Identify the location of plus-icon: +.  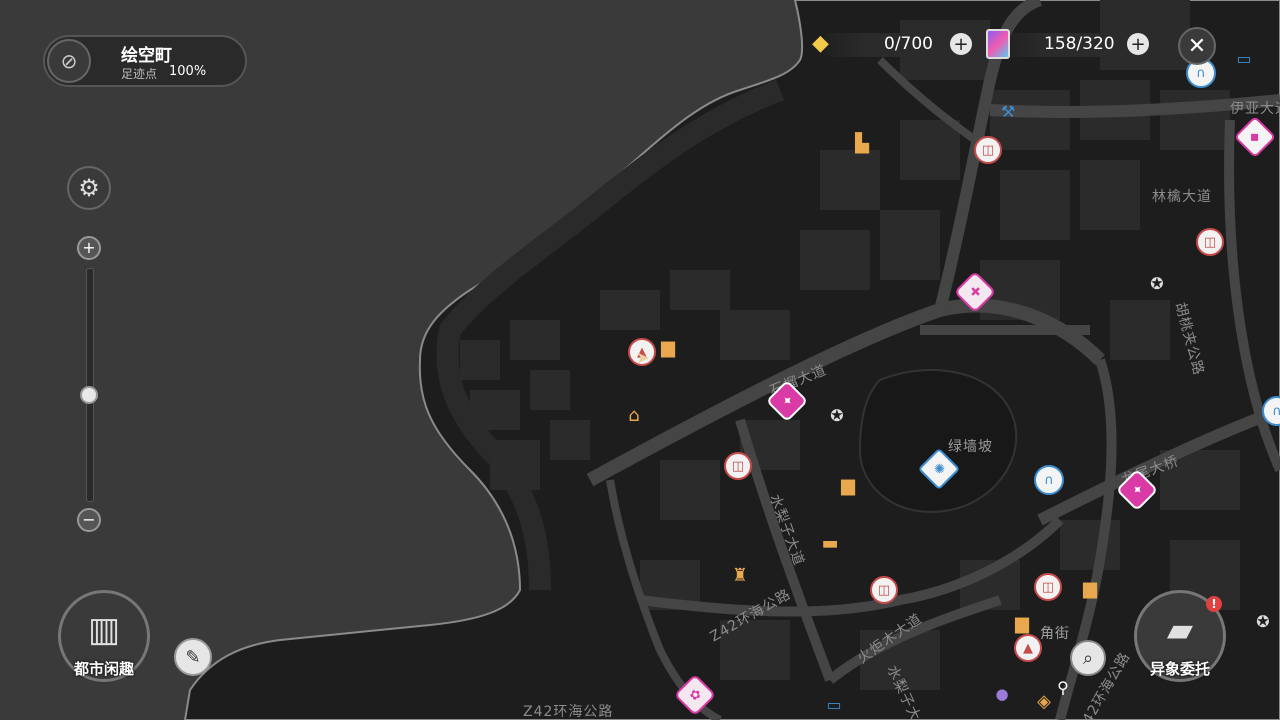
(89, 247).